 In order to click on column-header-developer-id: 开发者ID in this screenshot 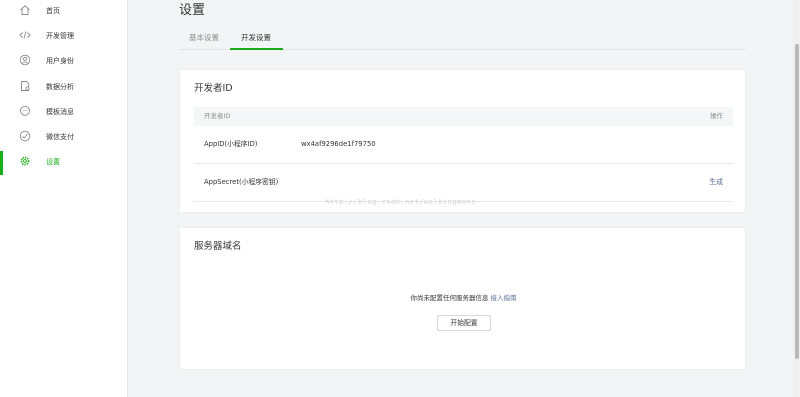, I will do `click(217, 116)`.